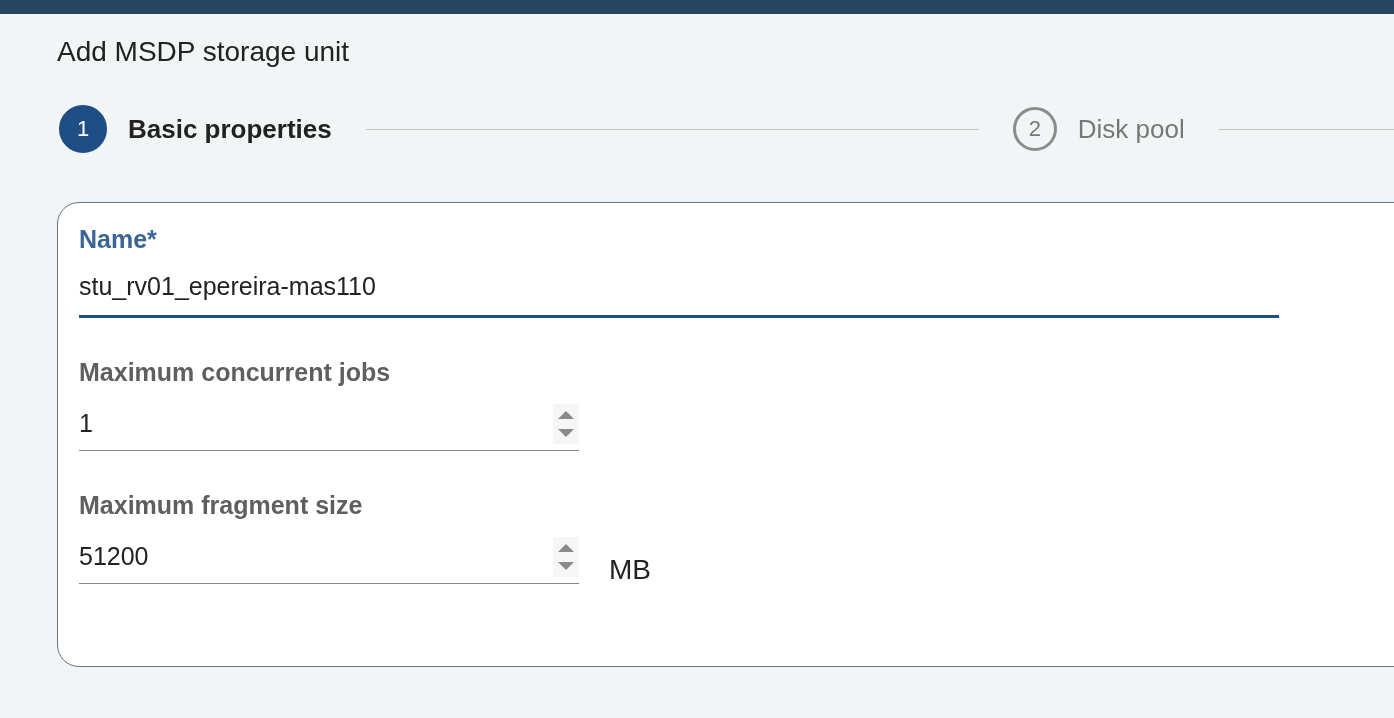 The height and width of the screenshot is (718, 1394). I want to click on number-input-field: 51200, so click(329, 557).